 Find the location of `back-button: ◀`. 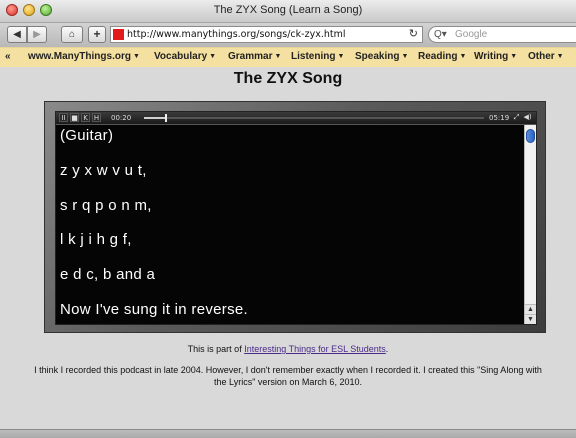

back-button: ◀ is located at coordinates (17, 34).